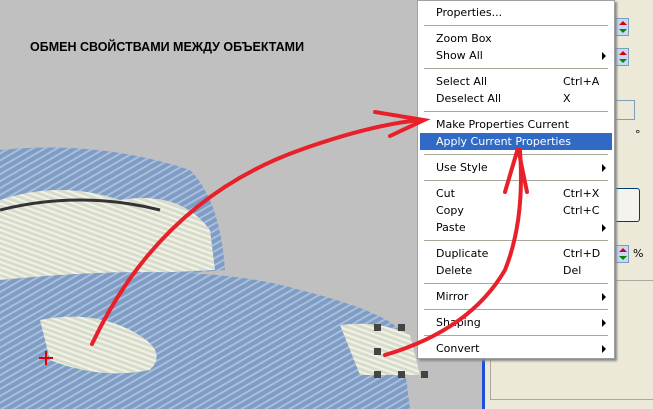 The width and height of the screenshot is (653, 409). I want to click on menu-item-delete: Delete Del, so click(516, 270).